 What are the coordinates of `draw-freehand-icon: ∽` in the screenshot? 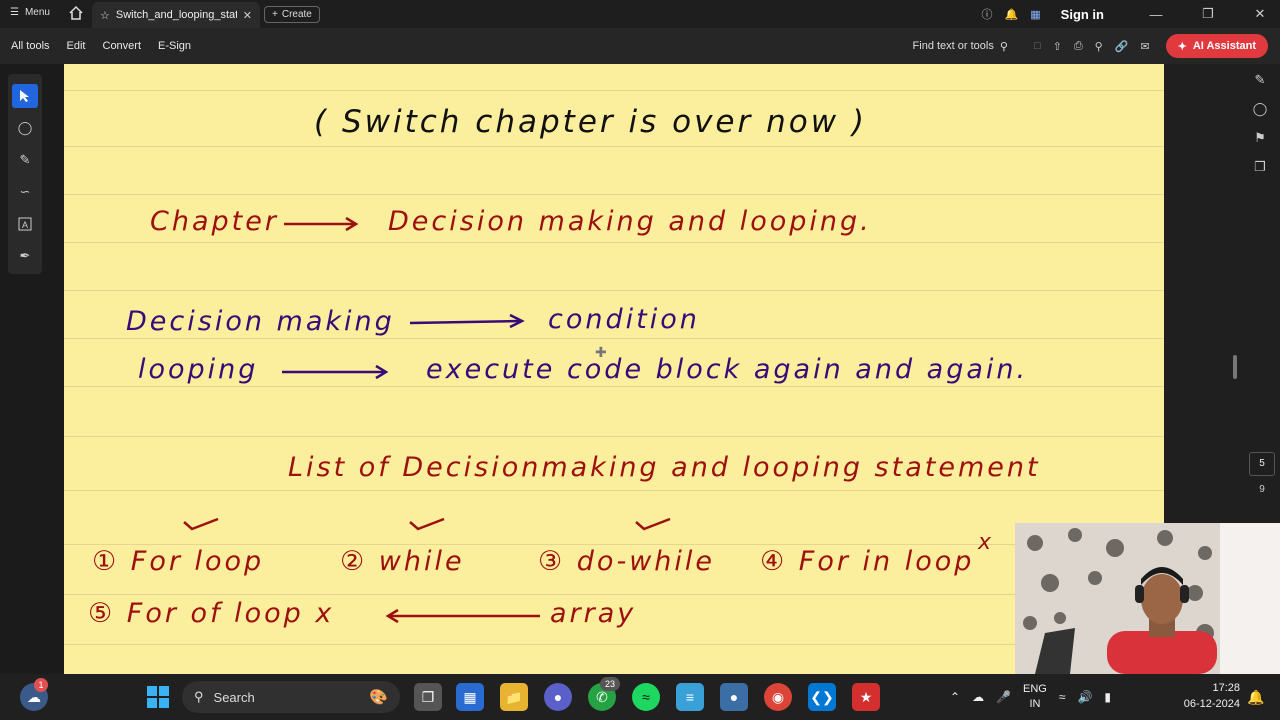 It's located at (25, 192).